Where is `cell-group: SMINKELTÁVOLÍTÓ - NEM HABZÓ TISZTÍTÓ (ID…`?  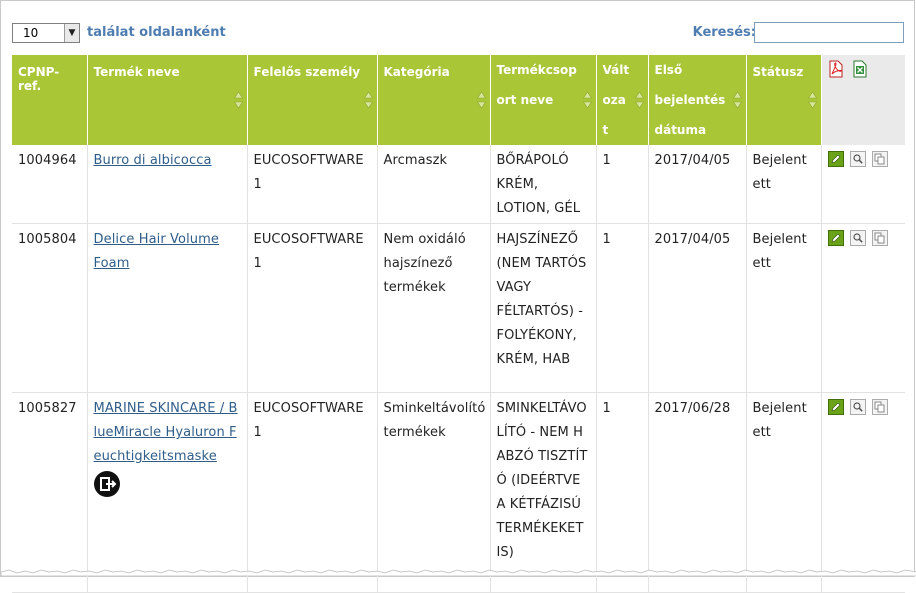
cell-group: SMINKELTÁVOLÍTÓ - NEM HABZÓ TISZTÍTÓ (ID… is located at coordinates (543, 492).